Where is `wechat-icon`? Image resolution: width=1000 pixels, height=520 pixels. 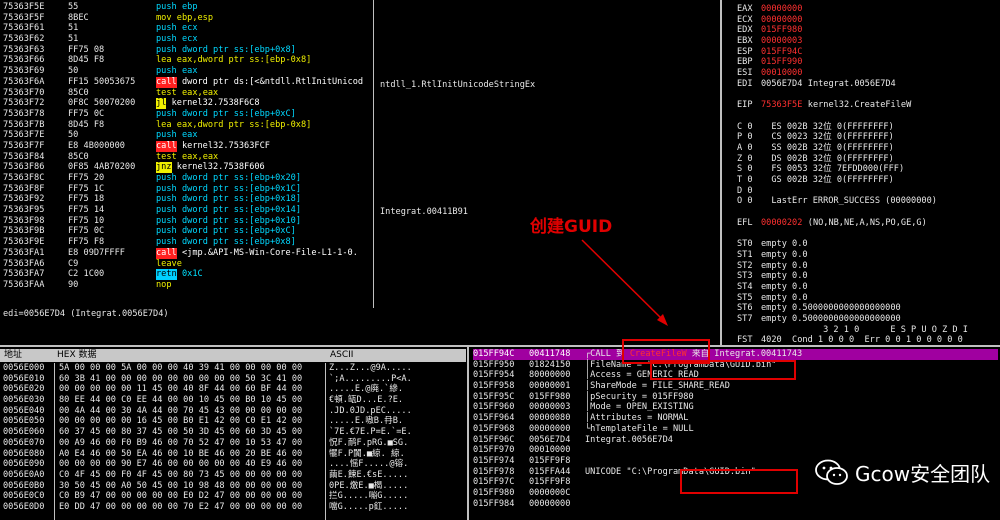 wechat-icon is located at coordinates (831, 472).